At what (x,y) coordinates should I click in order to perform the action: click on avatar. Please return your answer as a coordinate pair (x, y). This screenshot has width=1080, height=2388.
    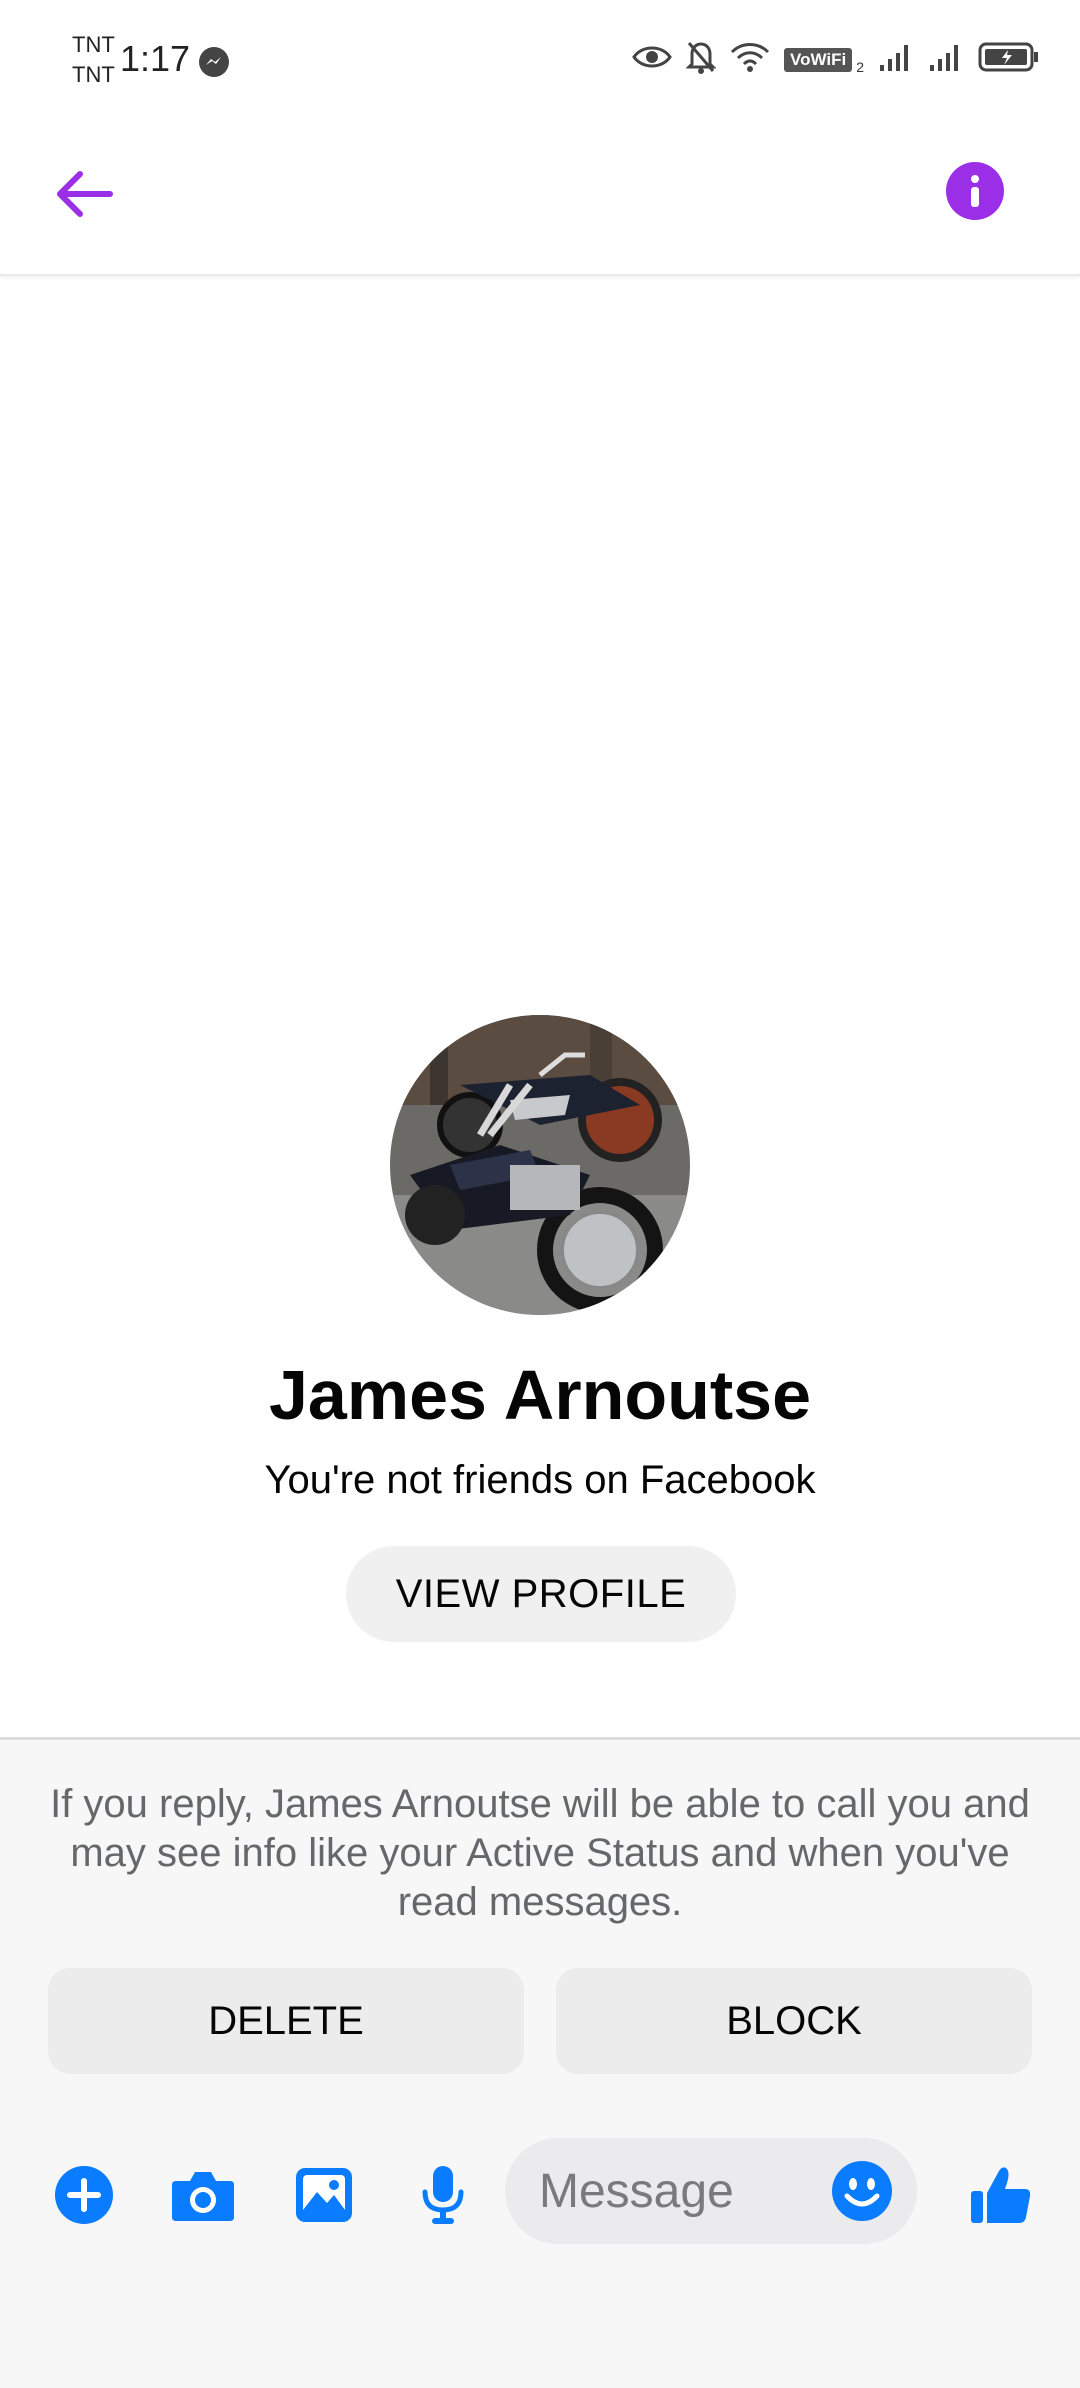
    Looking at the image, I should click on (540, 1165).